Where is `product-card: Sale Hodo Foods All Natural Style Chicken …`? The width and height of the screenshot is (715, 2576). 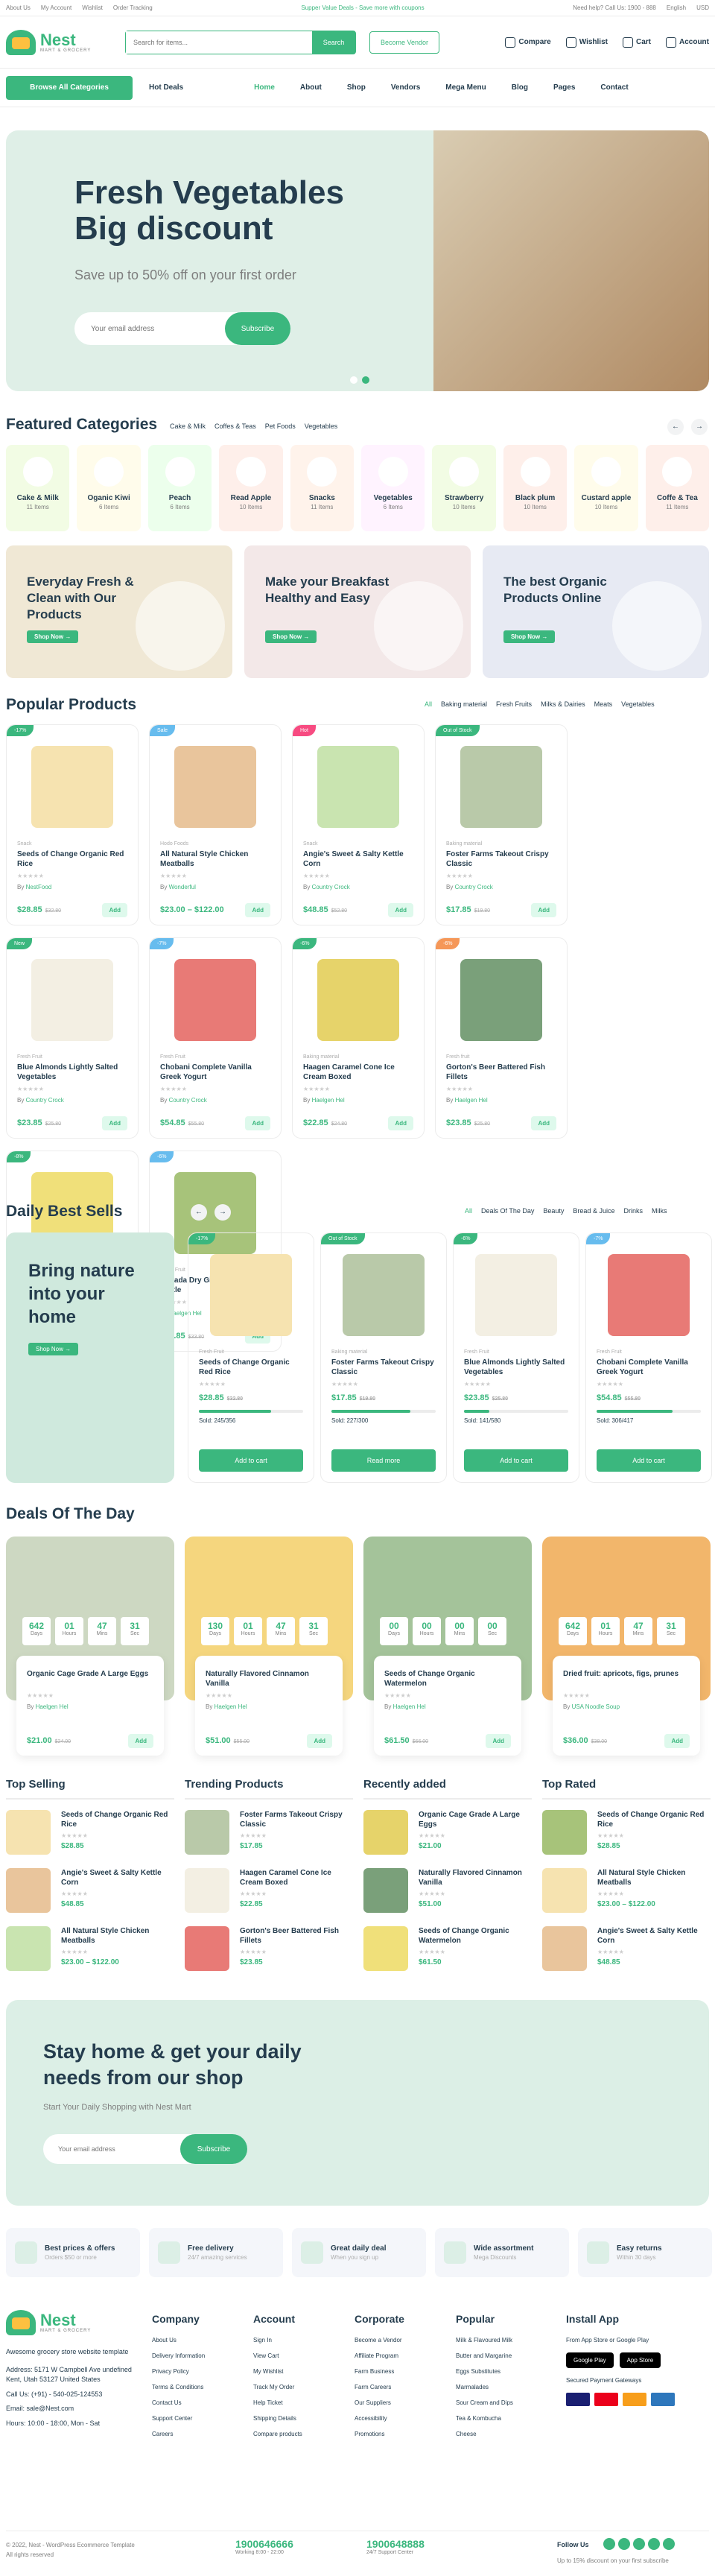 product-card: Sale Hodo Foods All Natural Style Chicken … is located at coordinates (215, 824).